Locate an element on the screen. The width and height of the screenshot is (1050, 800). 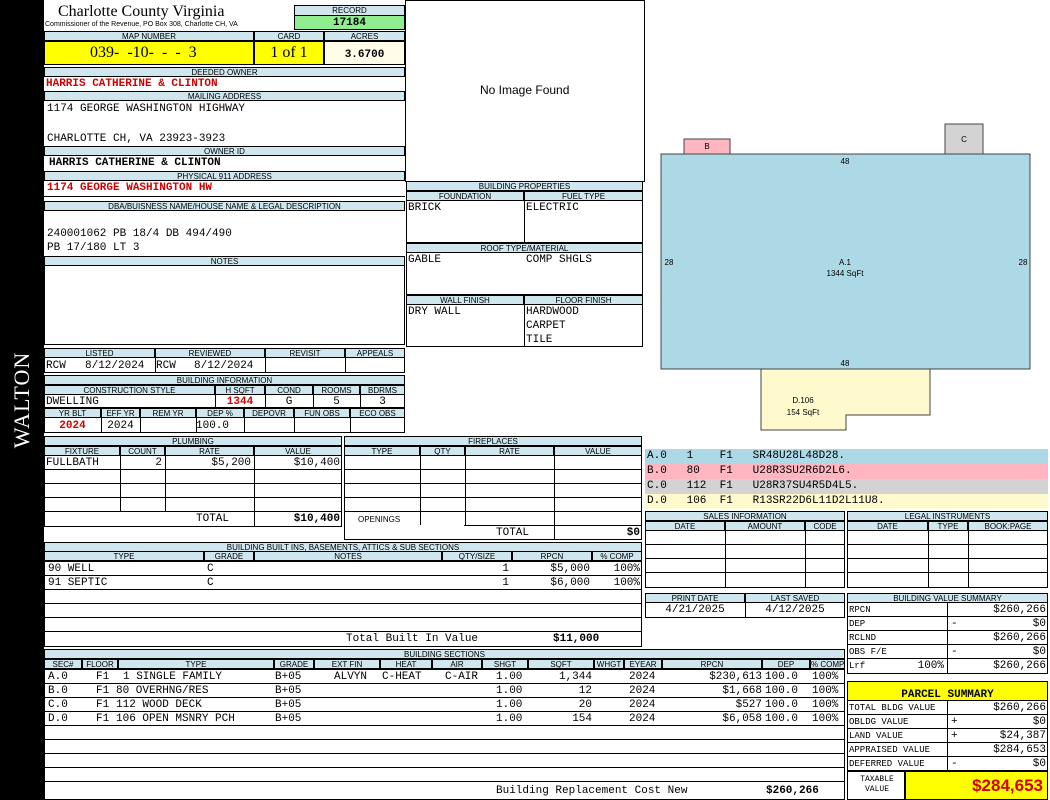
dep-value: 100.0 is located at coordinates (213, 426).